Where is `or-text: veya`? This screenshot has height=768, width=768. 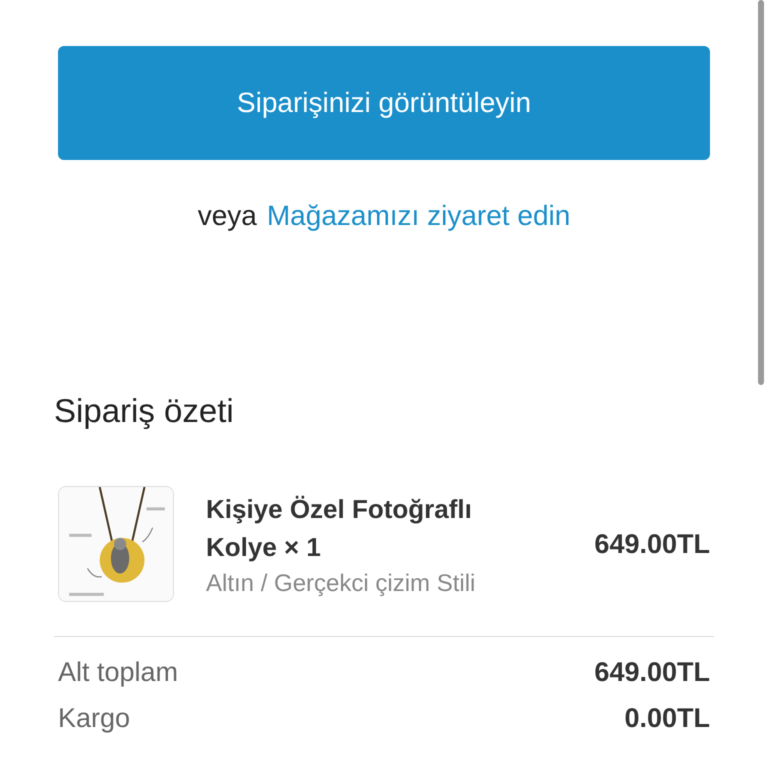
or-text: veya is located at coordinates (227, 216).